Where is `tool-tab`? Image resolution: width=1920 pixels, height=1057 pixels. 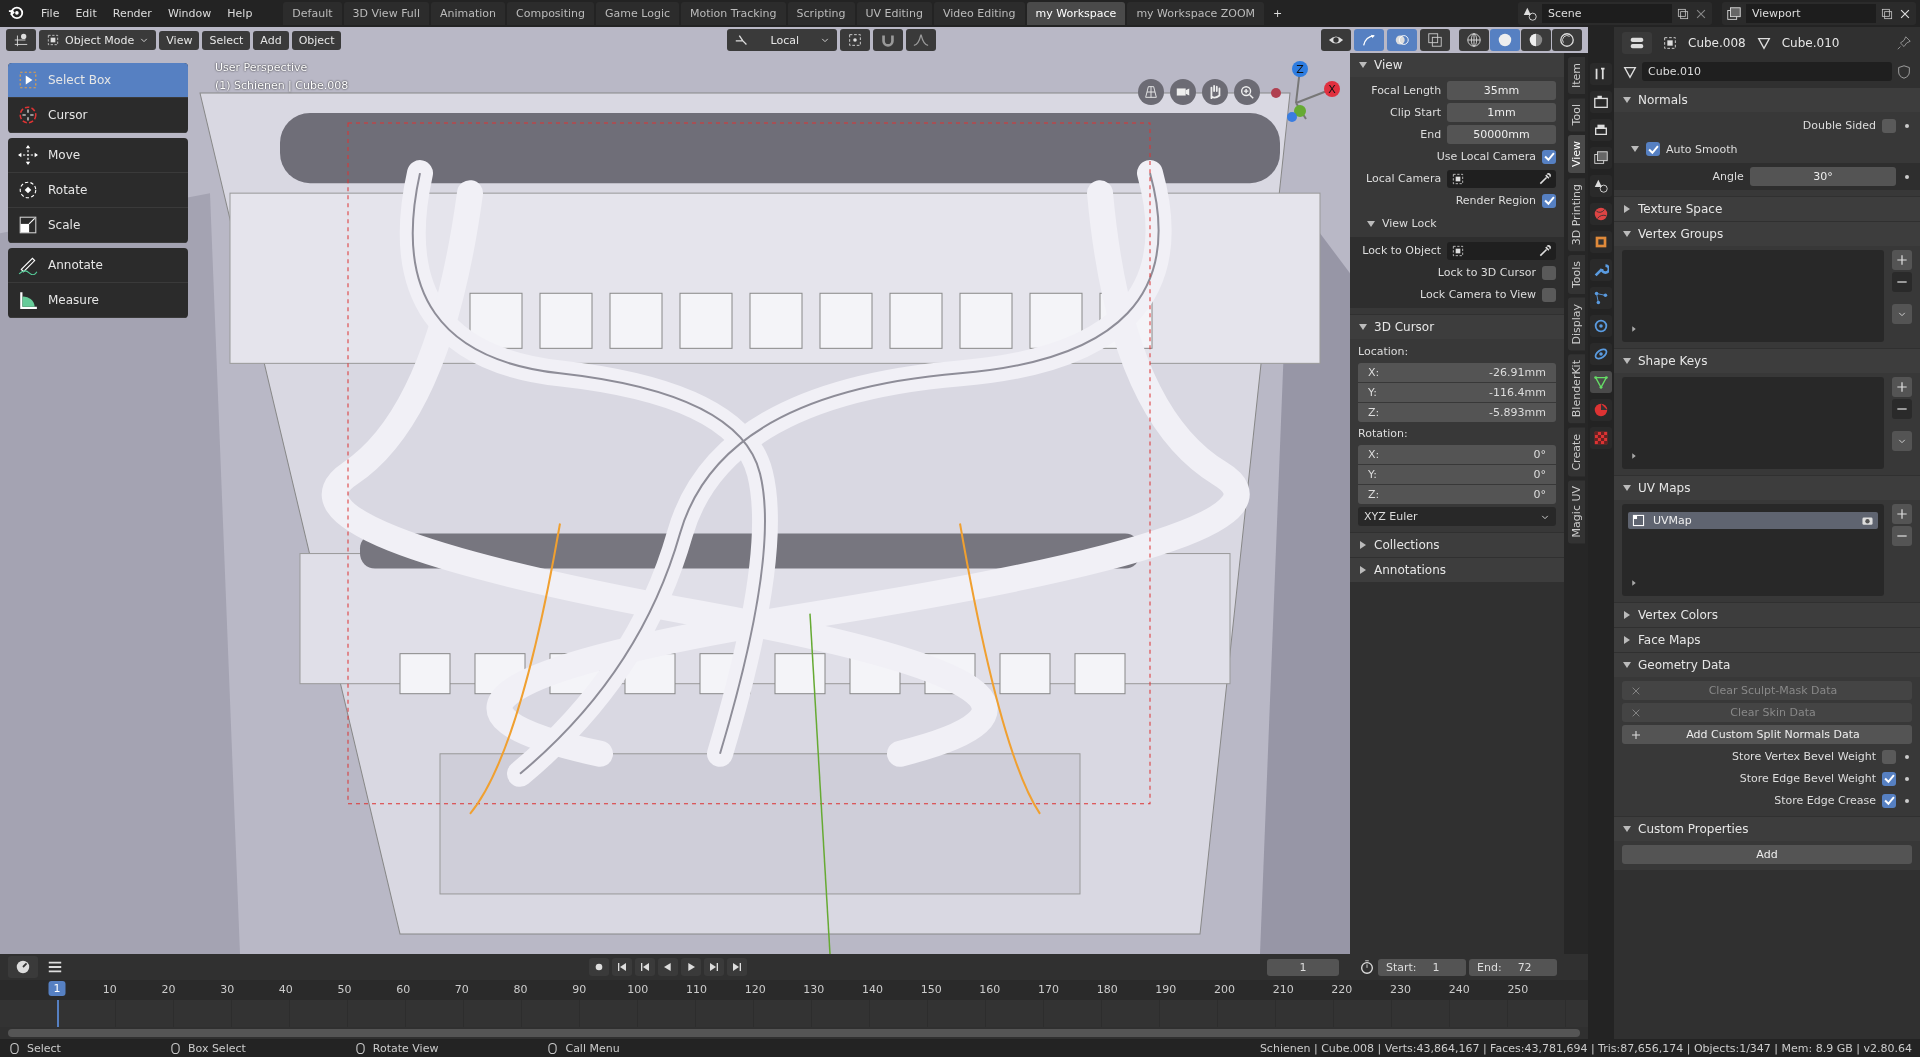 tool-tab is located at coordinates (1601, 74).